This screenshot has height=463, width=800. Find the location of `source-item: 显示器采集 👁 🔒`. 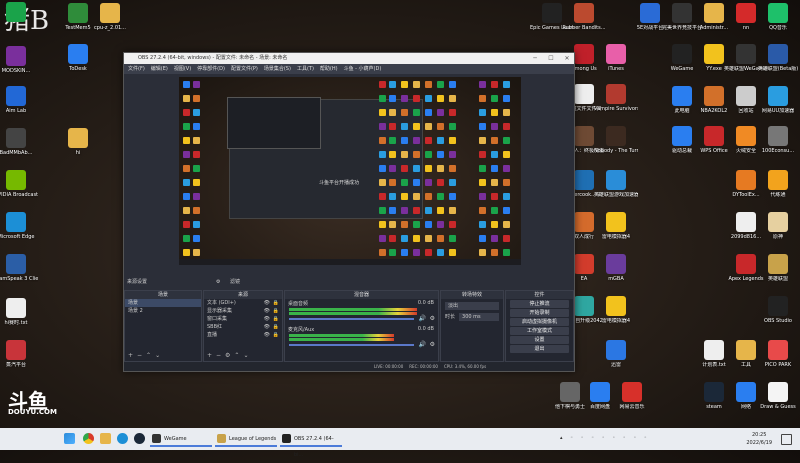

source-item: 显示器采集 👁 🔒 is located at coordinates (243, 311).